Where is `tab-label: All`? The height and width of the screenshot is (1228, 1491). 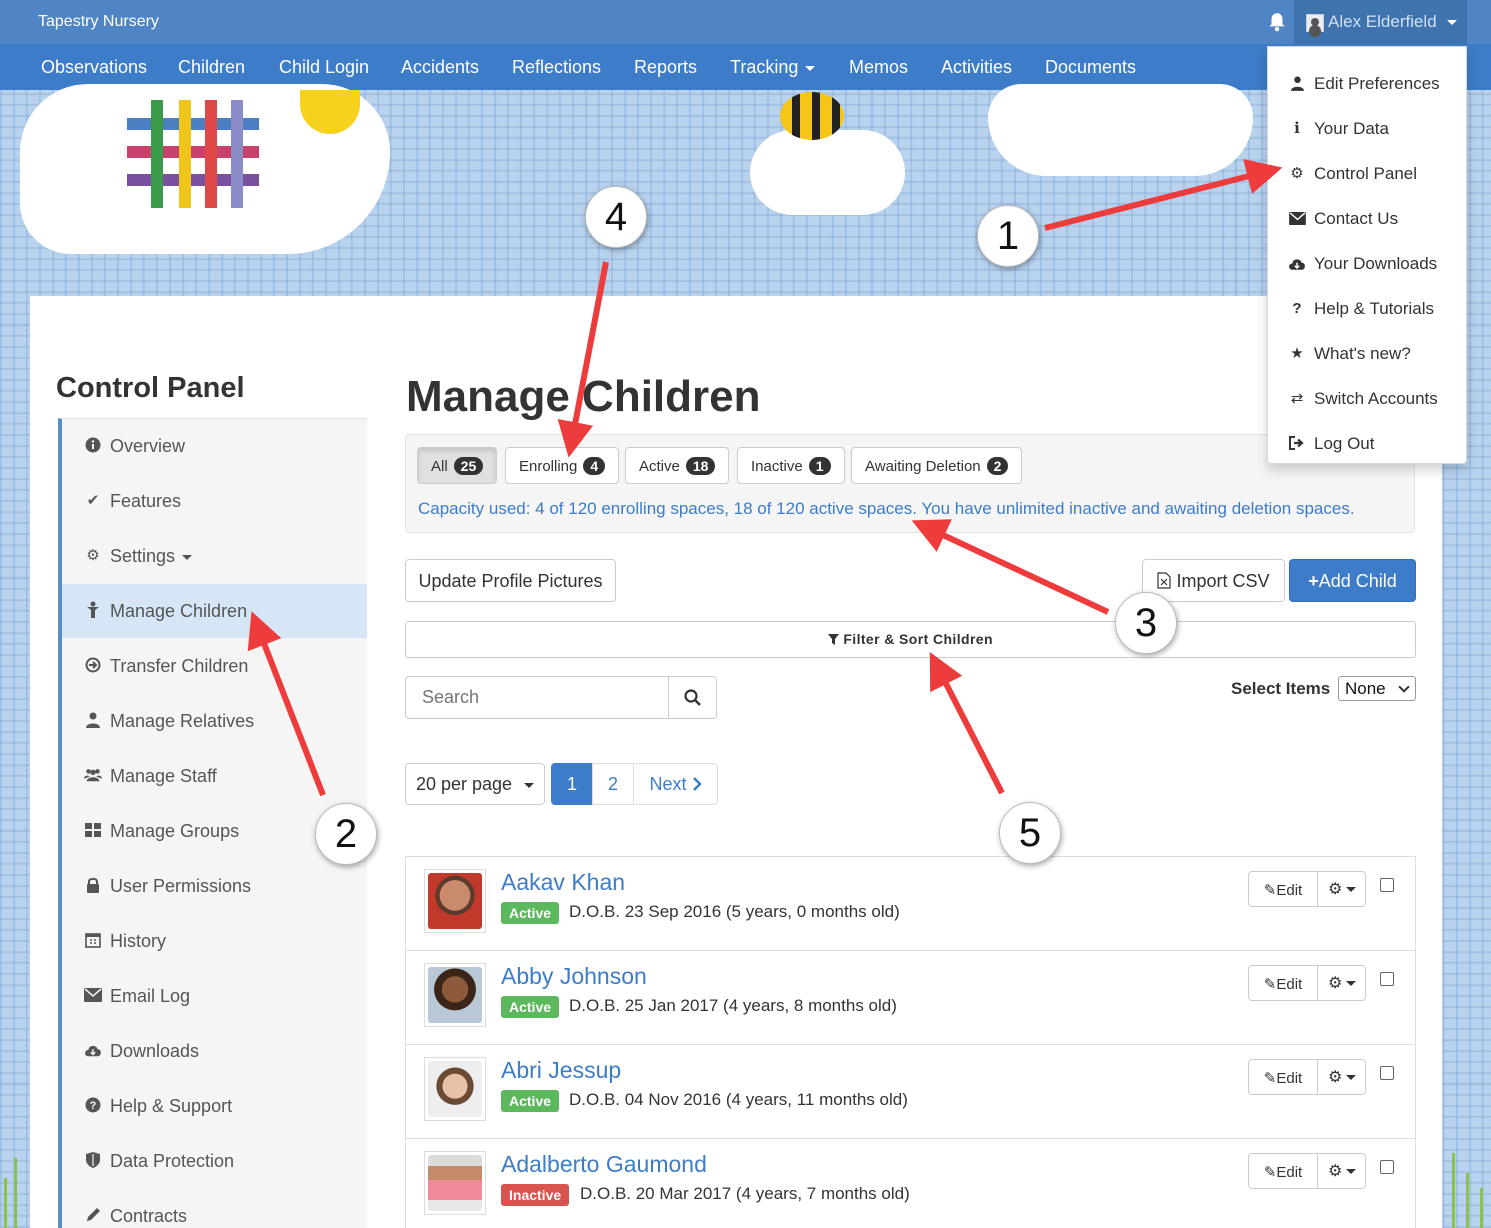 tab-label: All is located at coordinates (439, 466).